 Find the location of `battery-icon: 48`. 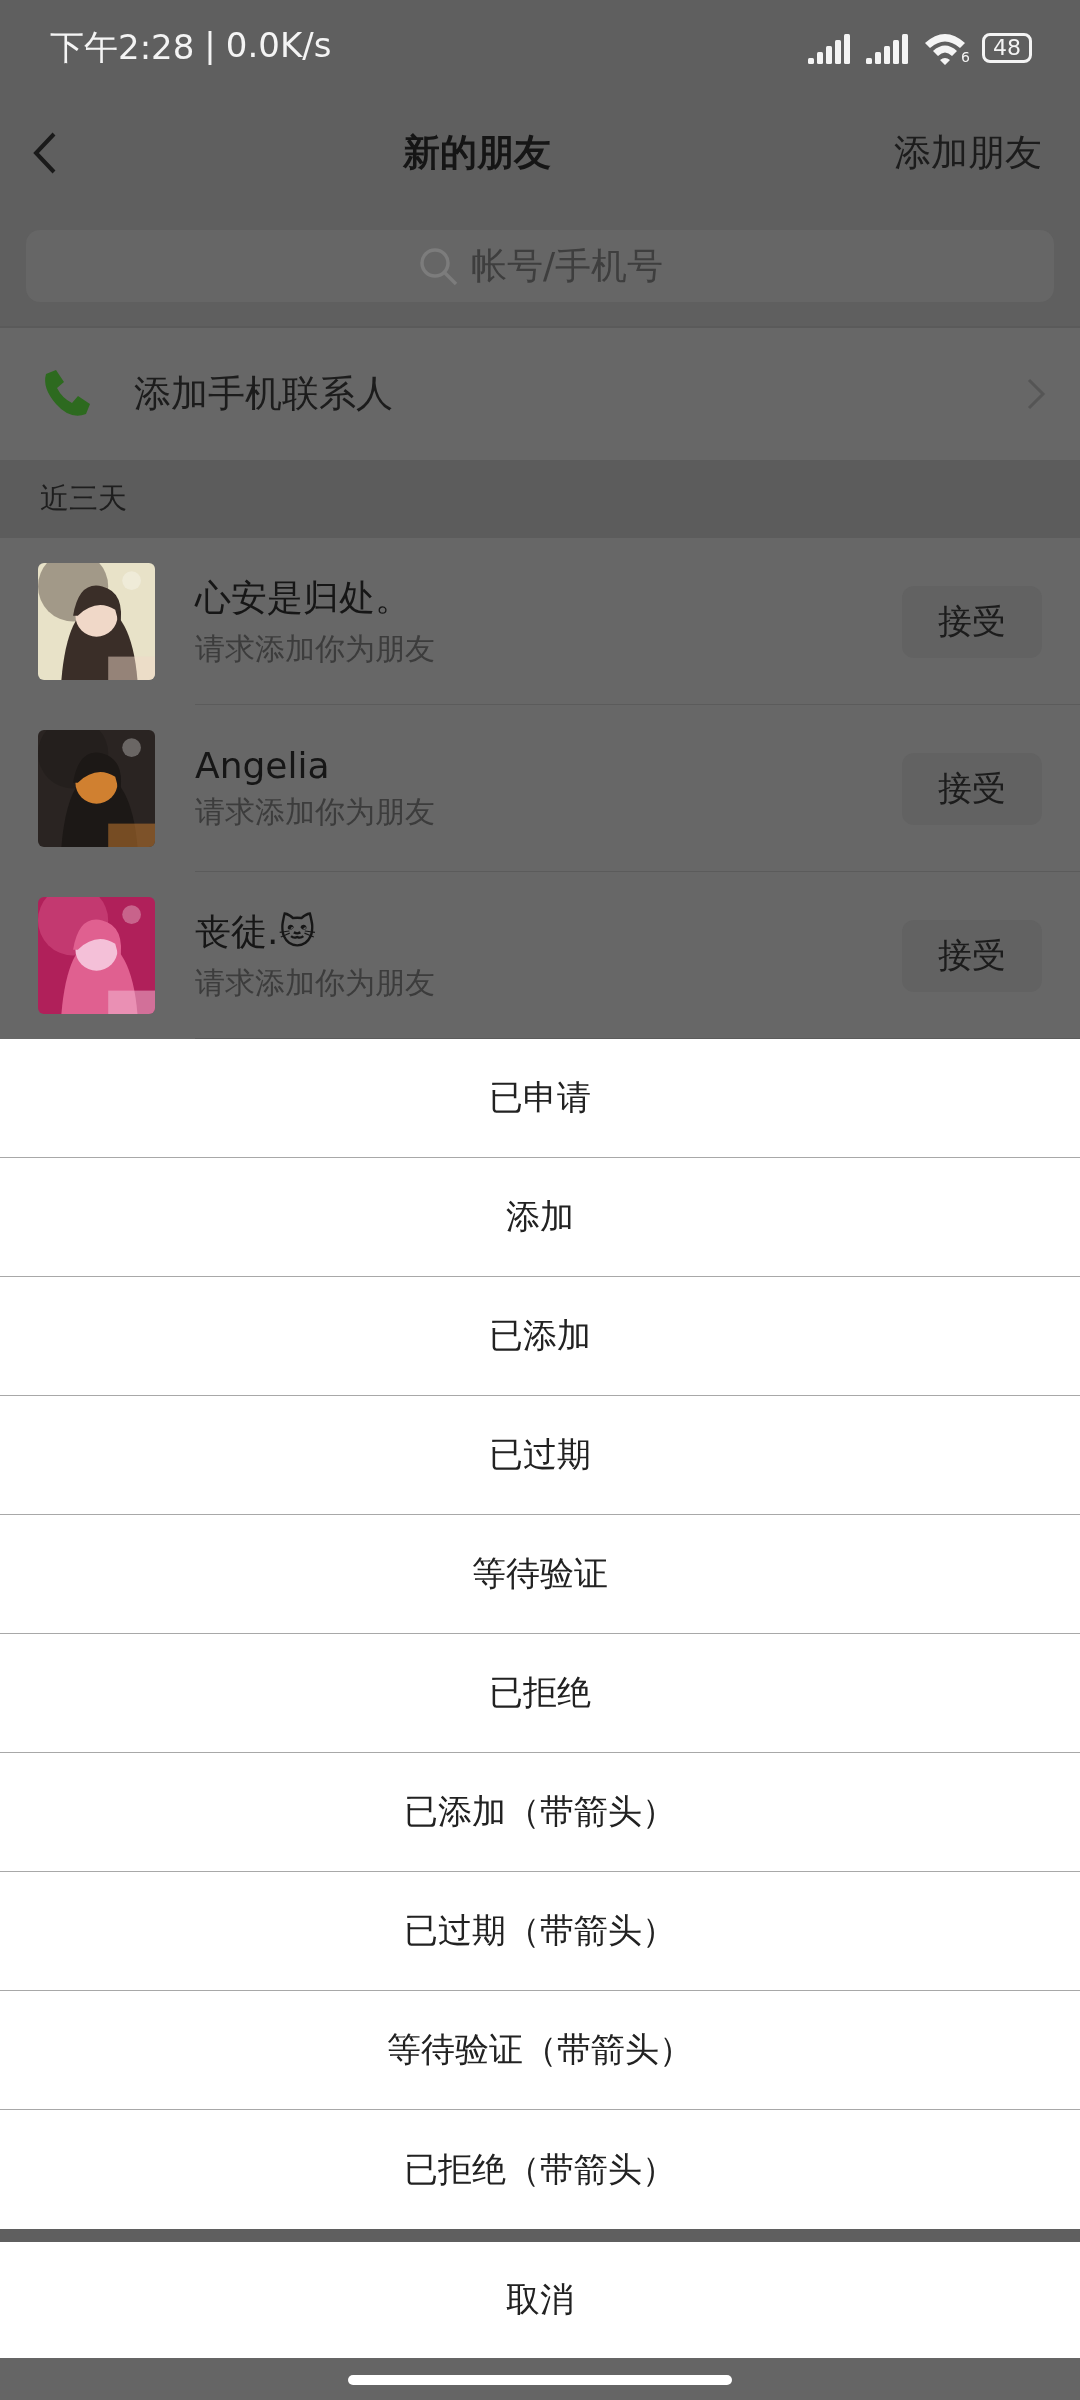

battery-icon: 48 is located at coordinates (1007, 48).